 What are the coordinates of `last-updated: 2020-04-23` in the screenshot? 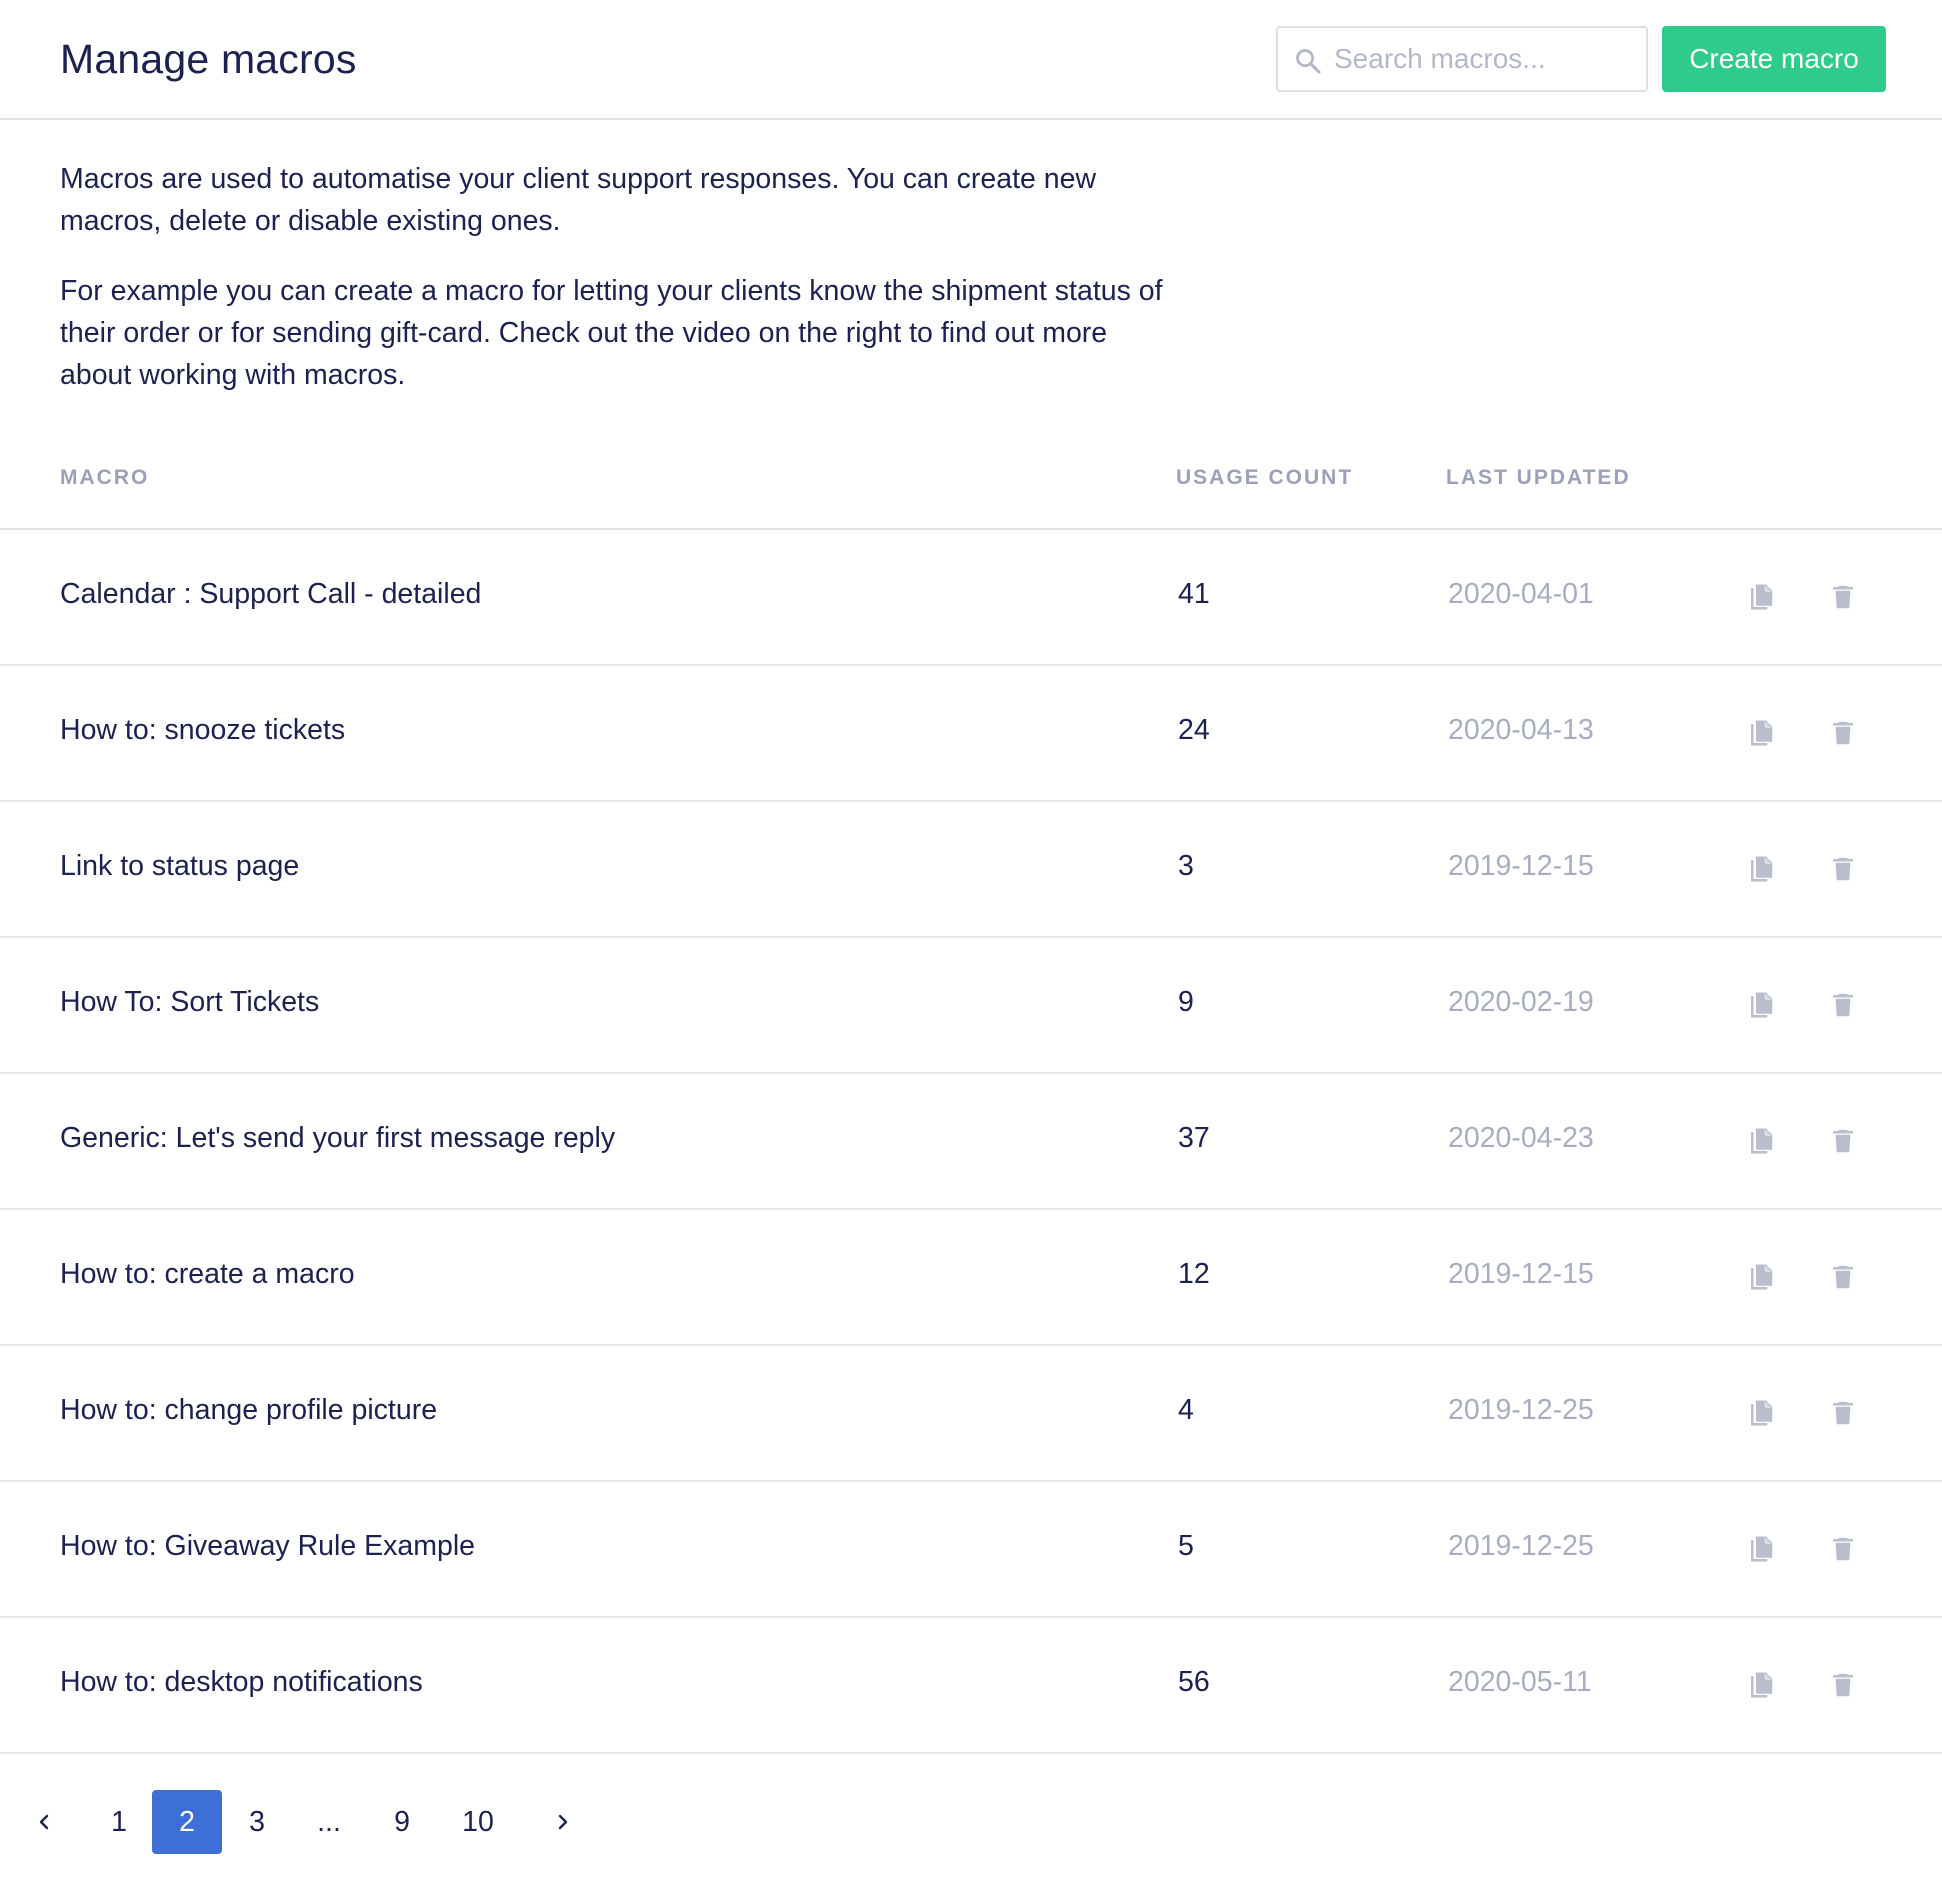 It's located at (1521, 1138).